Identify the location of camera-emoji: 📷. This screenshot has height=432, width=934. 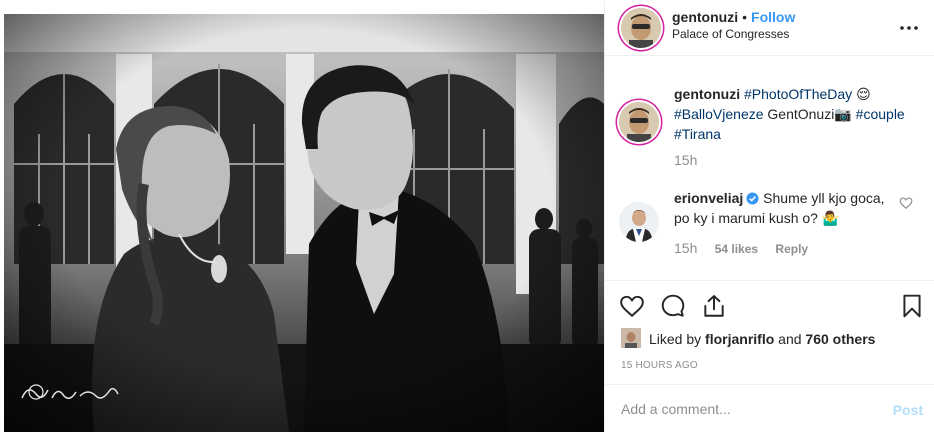
(843, 114).